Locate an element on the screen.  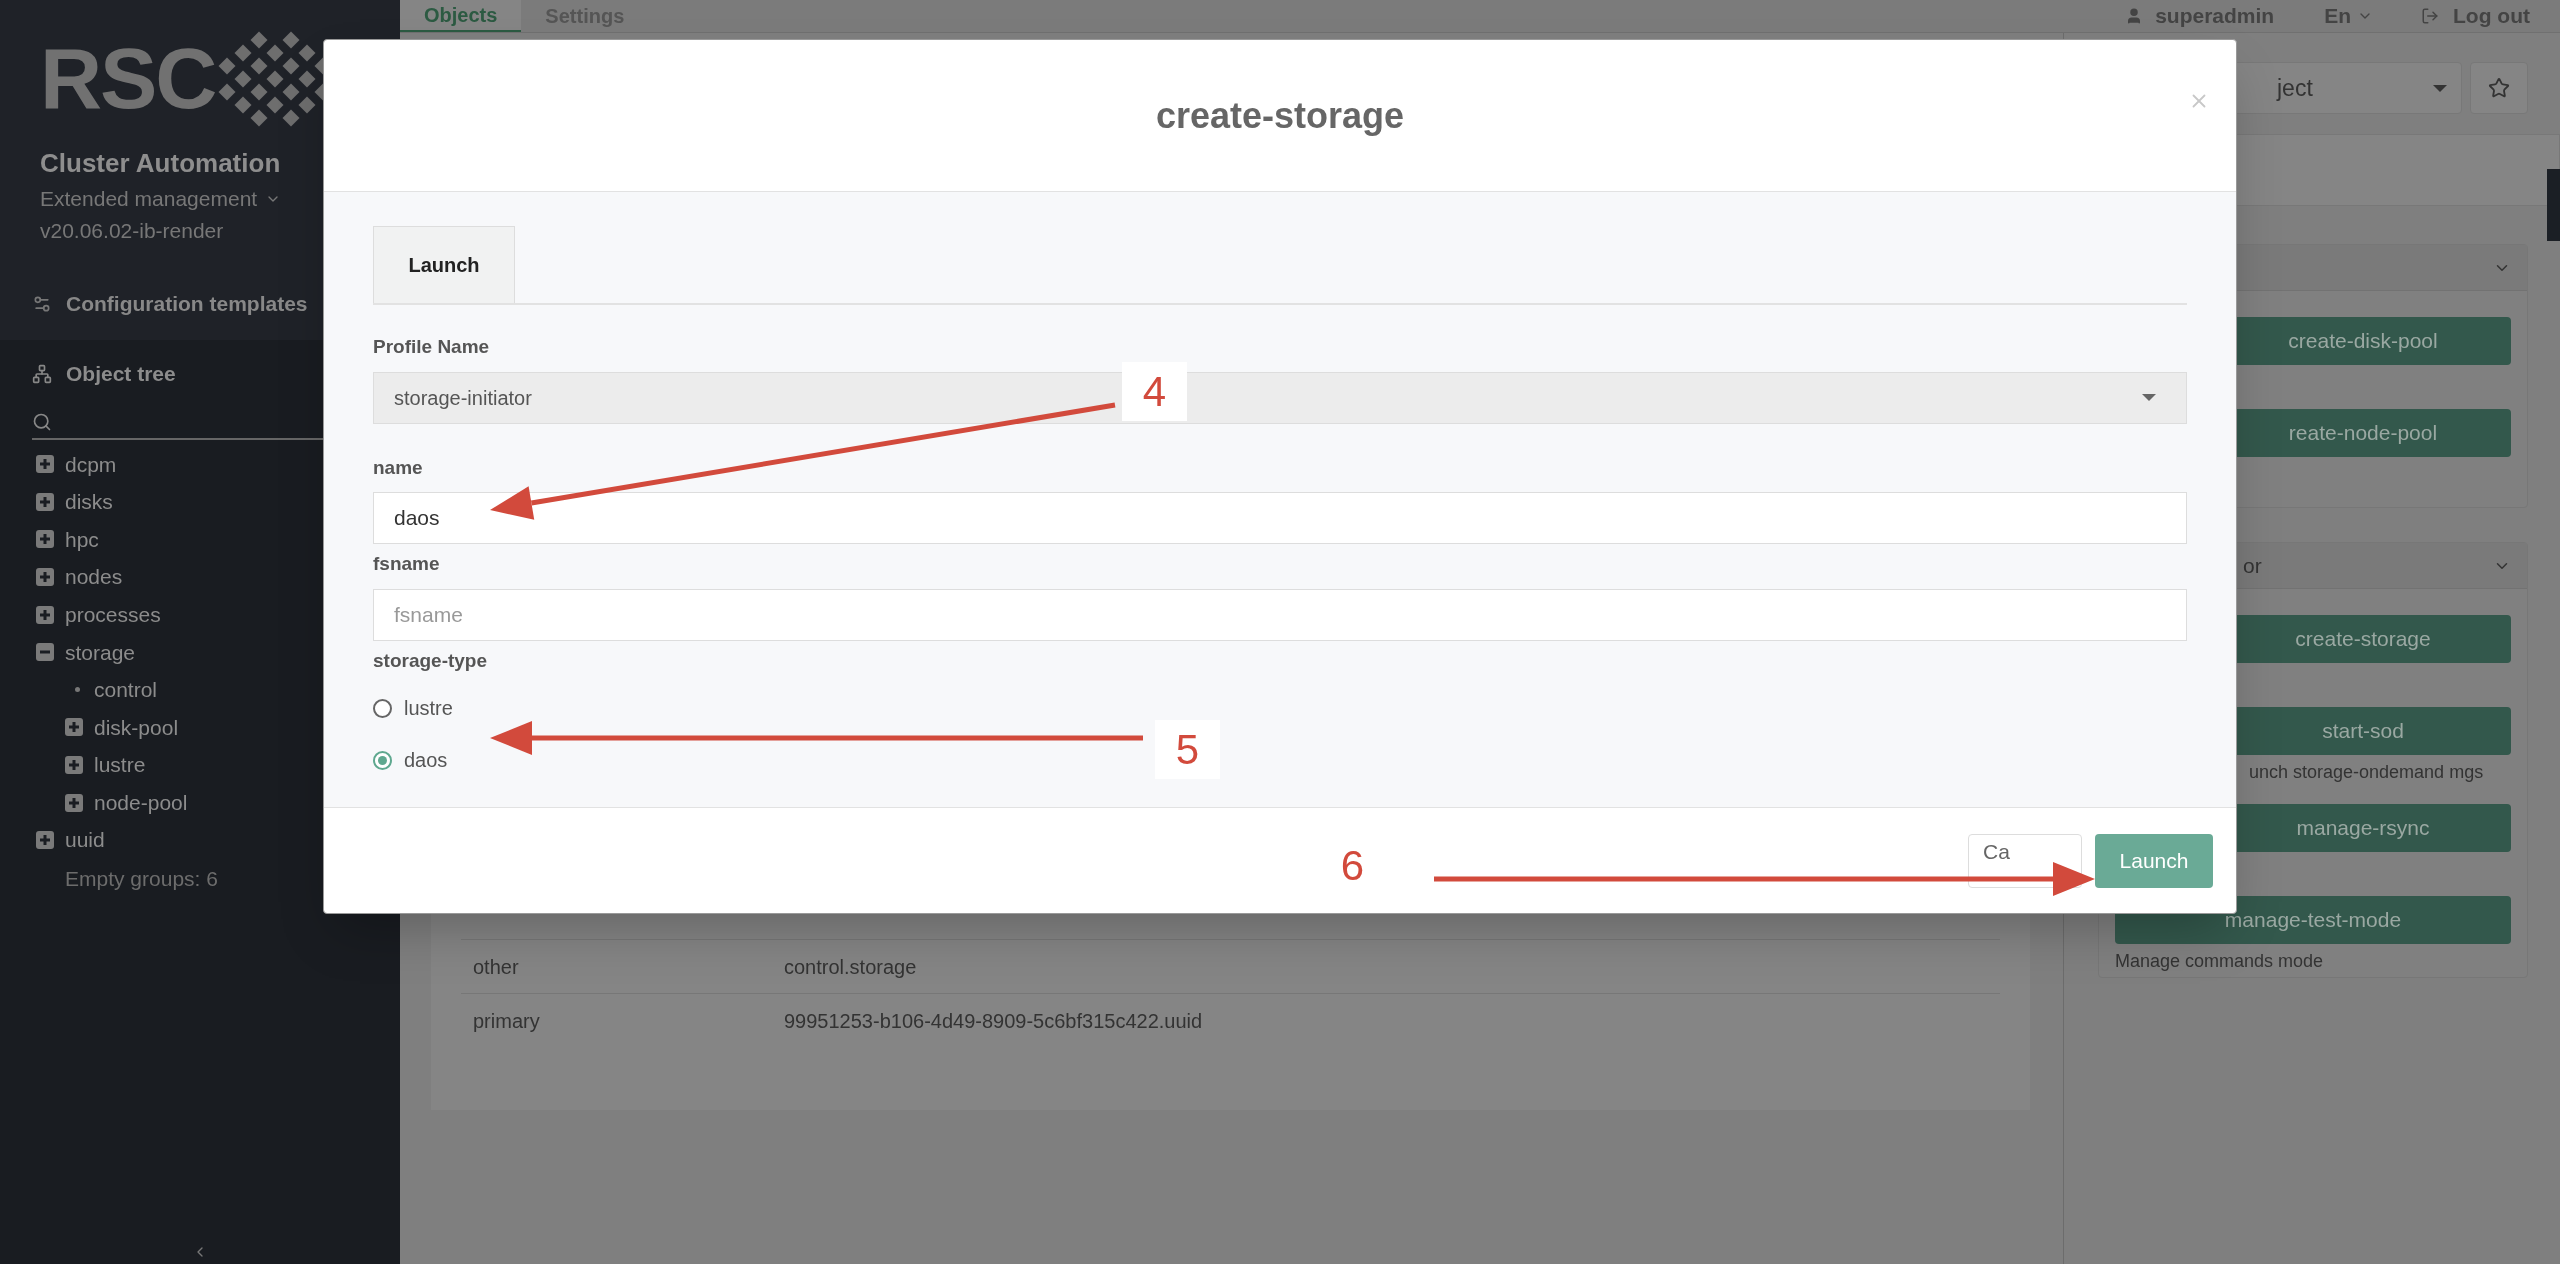
version-label: v20.06.02-ib-render is located at coordinates (132, 230).